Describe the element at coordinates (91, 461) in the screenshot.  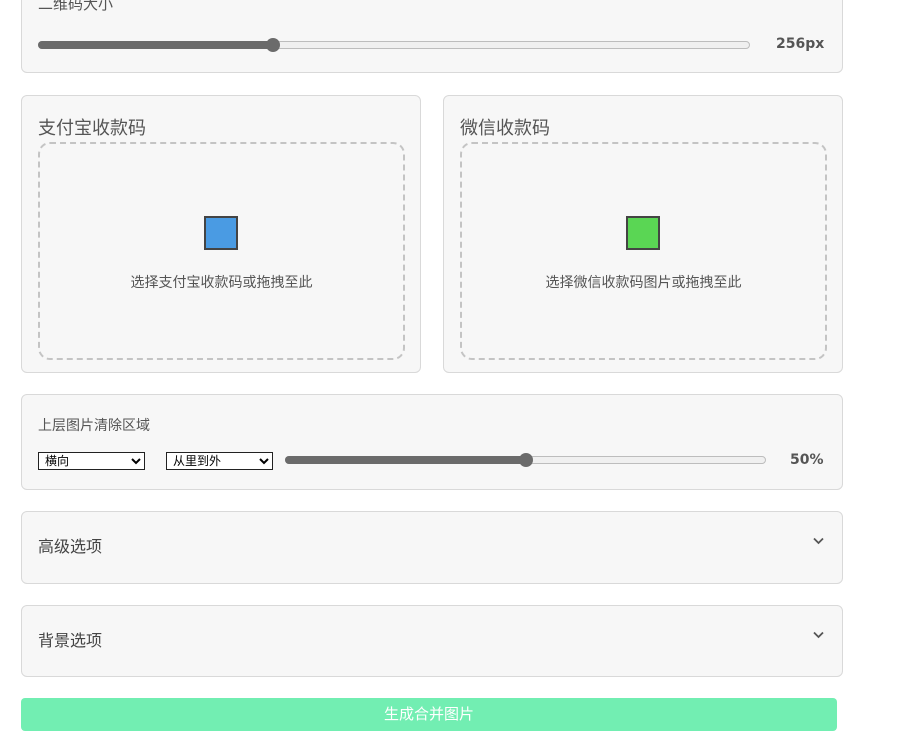
I see `direction-select: 横向` at that location.